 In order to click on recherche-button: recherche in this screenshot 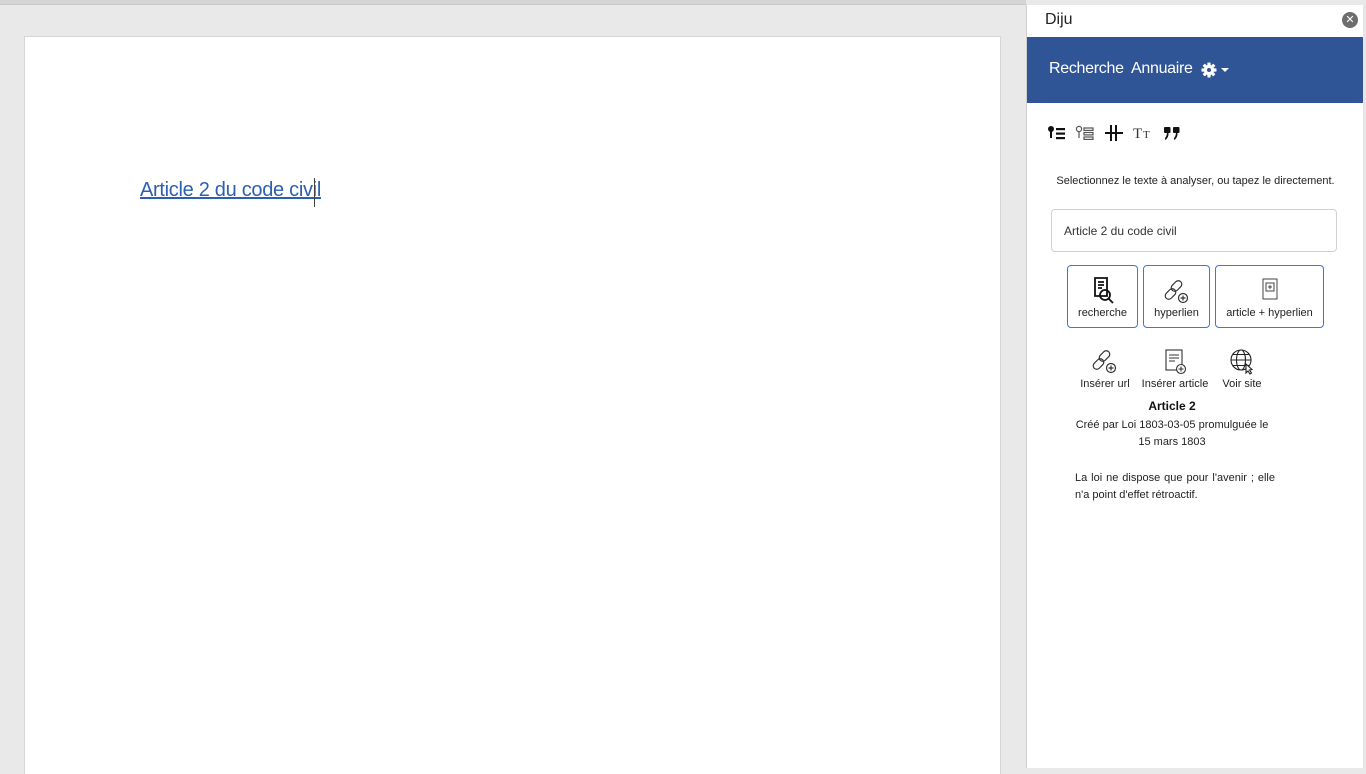, I will do `click(1102, 296)`.